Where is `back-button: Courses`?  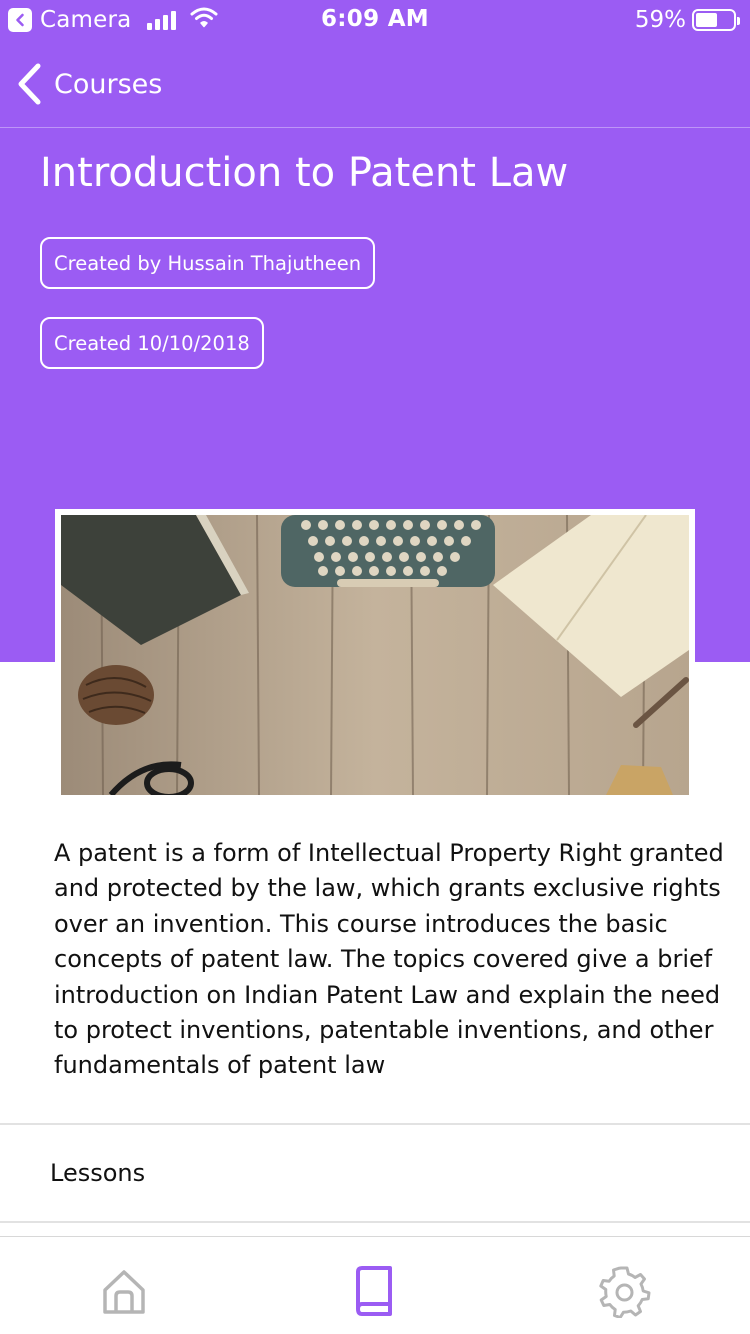 back-button: Courses is located at coordinates (89, 84).